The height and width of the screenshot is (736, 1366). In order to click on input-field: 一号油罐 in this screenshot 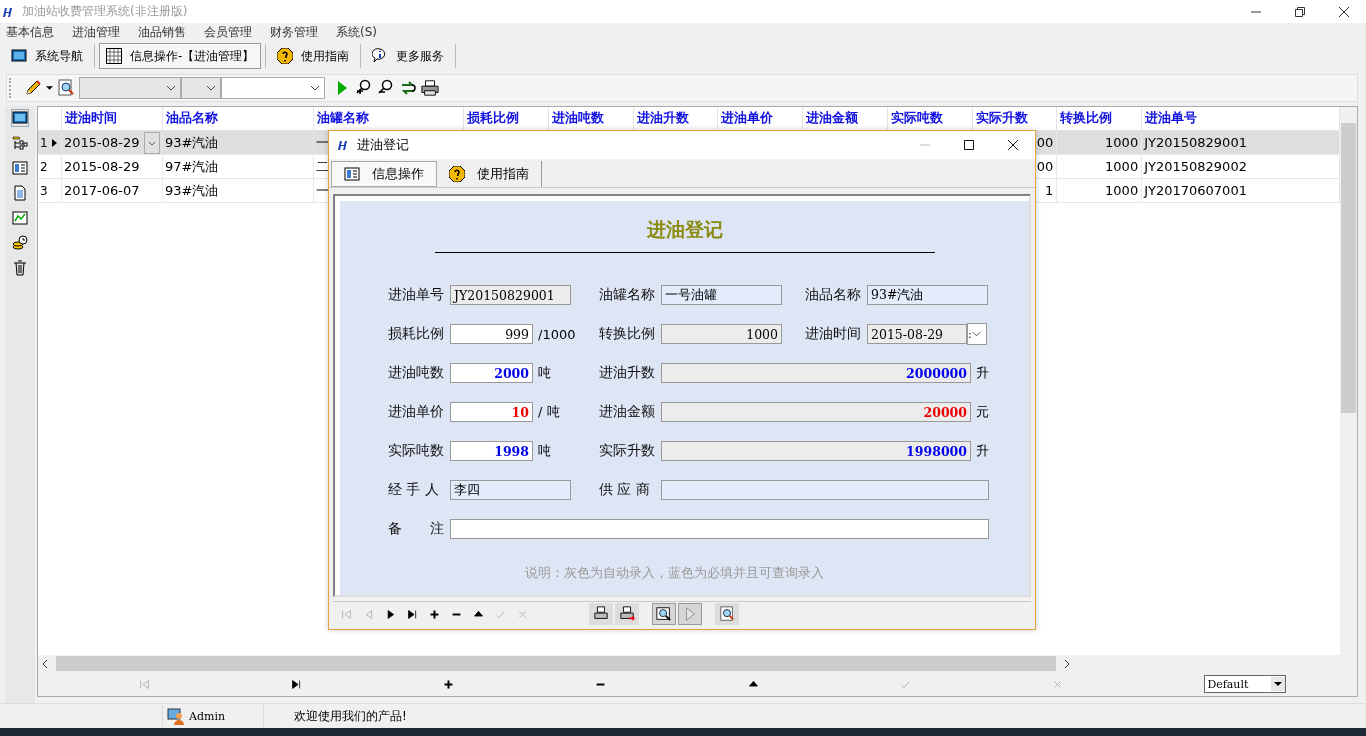, I will do `click(721, 295)`.